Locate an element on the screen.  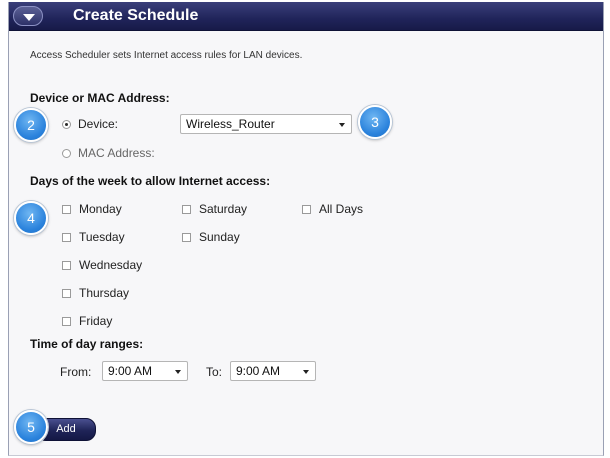
day-checkbox-tuesday: Tuesday is located at coordinates (93, 237).